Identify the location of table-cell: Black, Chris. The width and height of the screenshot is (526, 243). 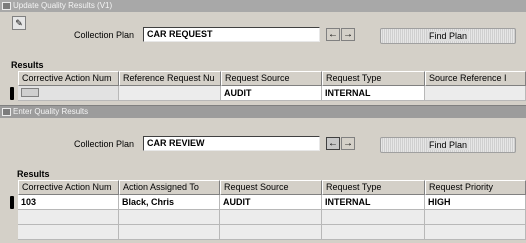
(169, 202).